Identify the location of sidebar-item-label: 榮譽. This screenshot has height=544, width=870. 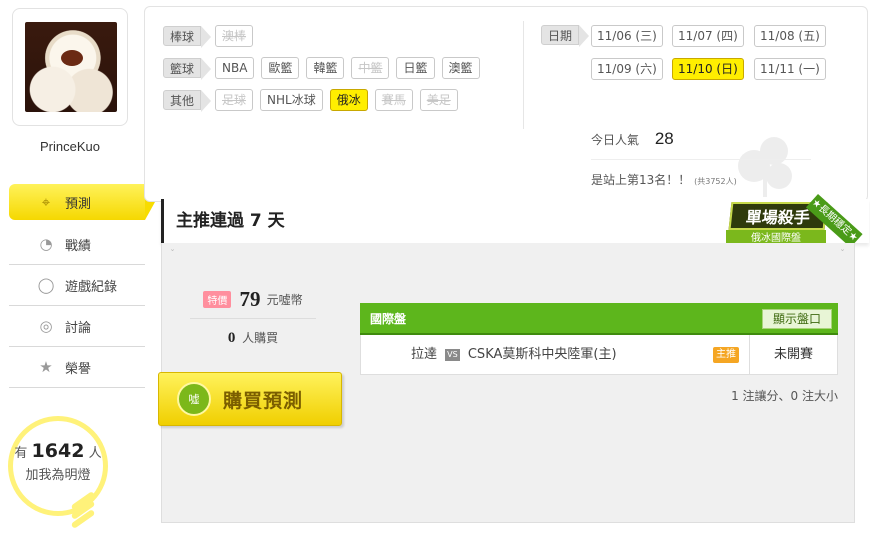
(78, 369).